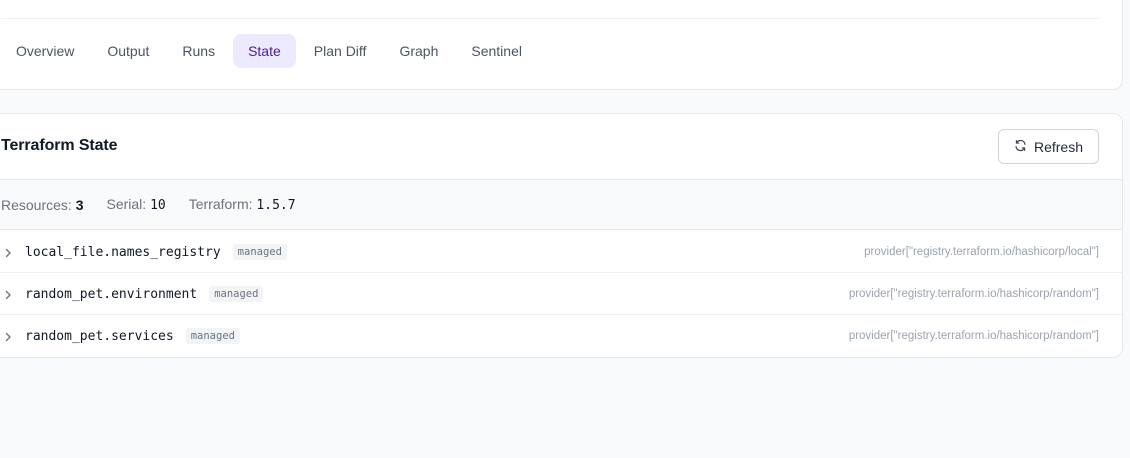  Describe the element at coordinates (111, 294) in the screenshot. I see `resource-address: random_pet.environment` at that location.